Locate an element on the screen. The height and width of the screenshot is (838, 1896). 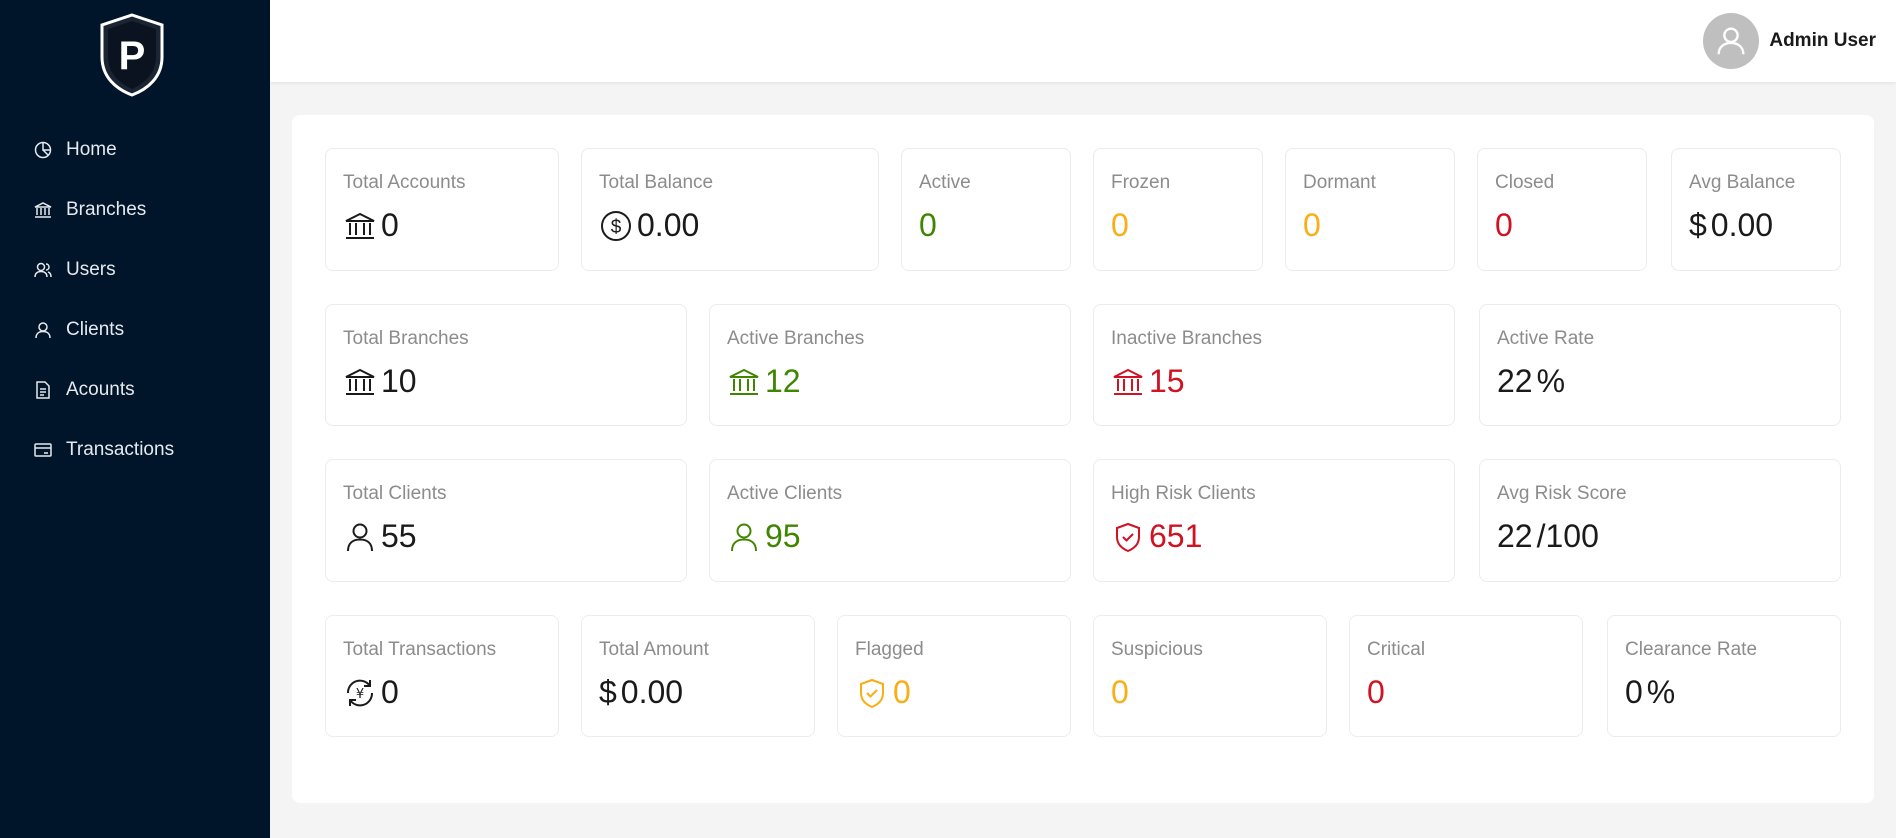
svg-text: P is located at coordinates (132, 56).